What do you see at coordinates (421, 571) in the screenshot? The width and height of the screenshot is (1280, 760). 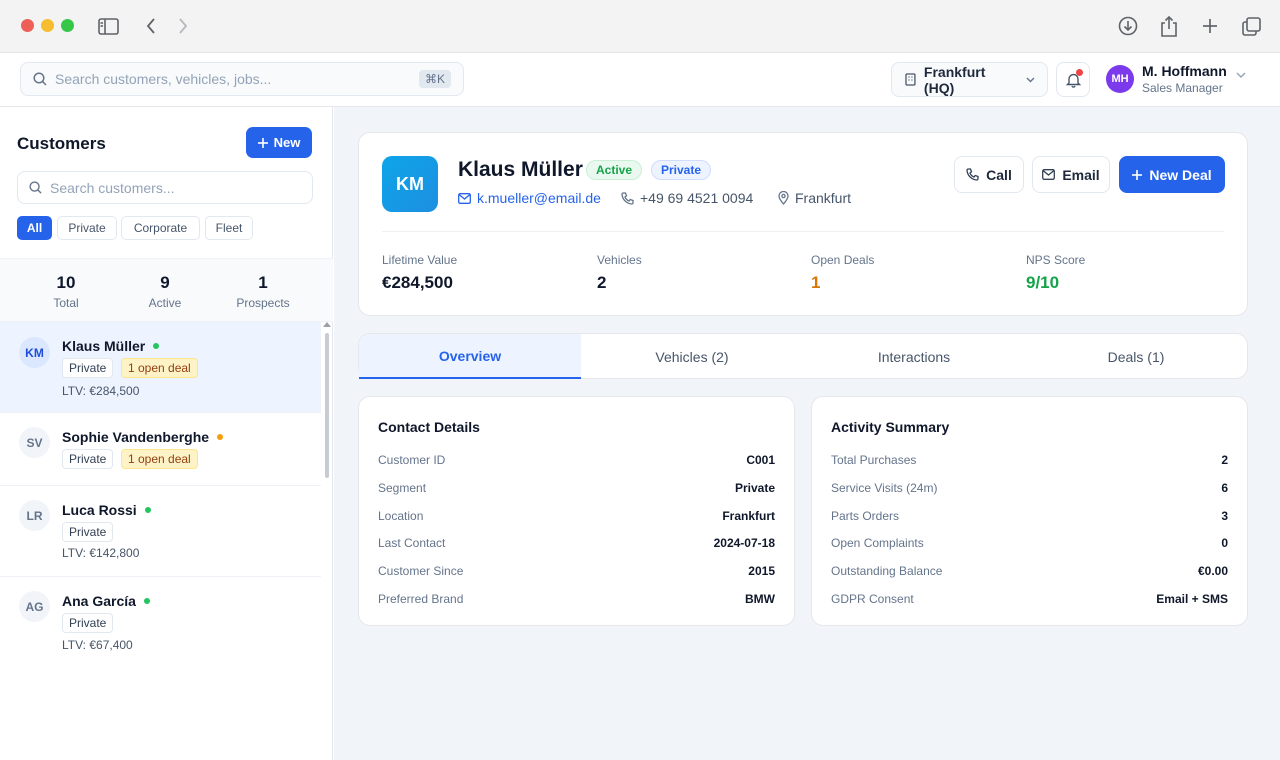 I see `detail-key: Customer Since` at bounding box center [421, 571].